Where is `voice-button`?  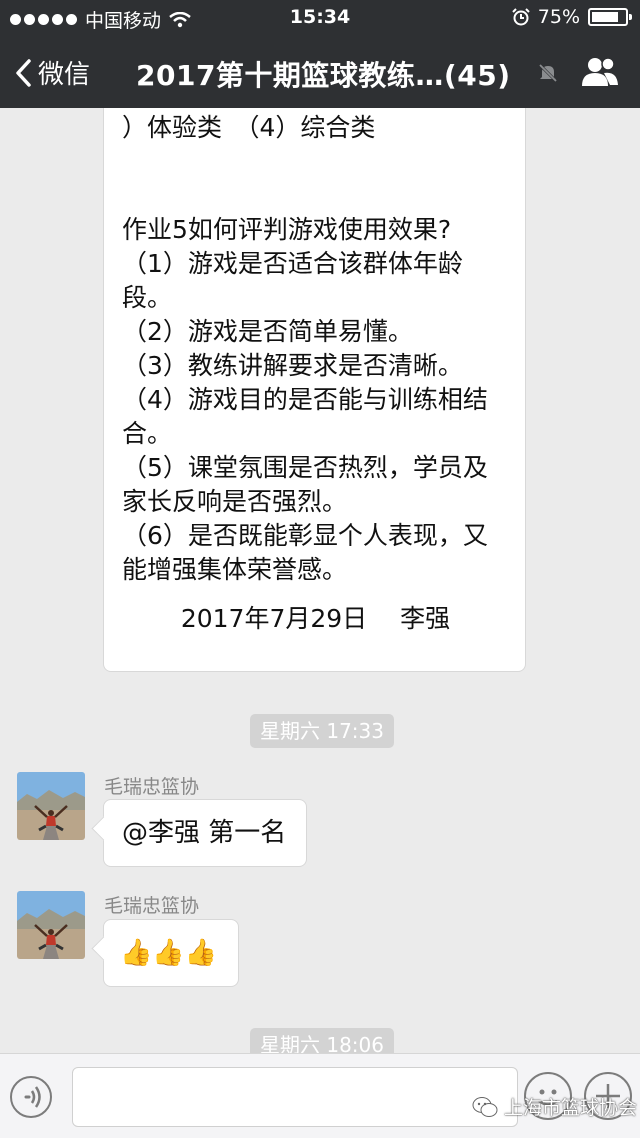
voice-button is located at coordinates (31, 1097).